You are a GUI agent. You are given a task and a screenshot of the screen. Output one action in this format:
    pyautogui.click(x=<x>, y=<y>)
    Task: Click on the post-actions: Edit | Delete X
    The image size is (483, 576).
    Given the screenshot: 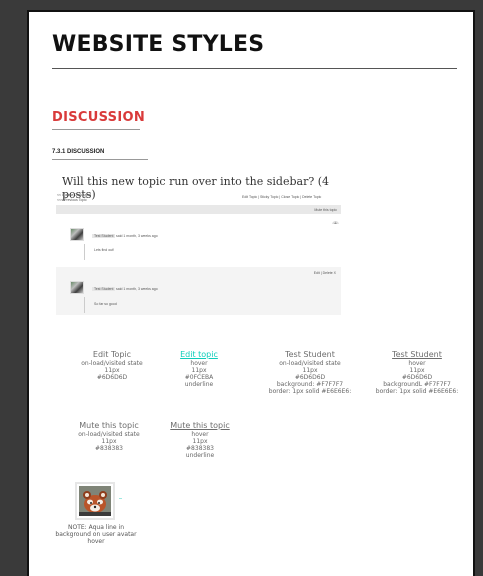 What is the action you would take?
    pyautogui.click(x=325, y=273)
    